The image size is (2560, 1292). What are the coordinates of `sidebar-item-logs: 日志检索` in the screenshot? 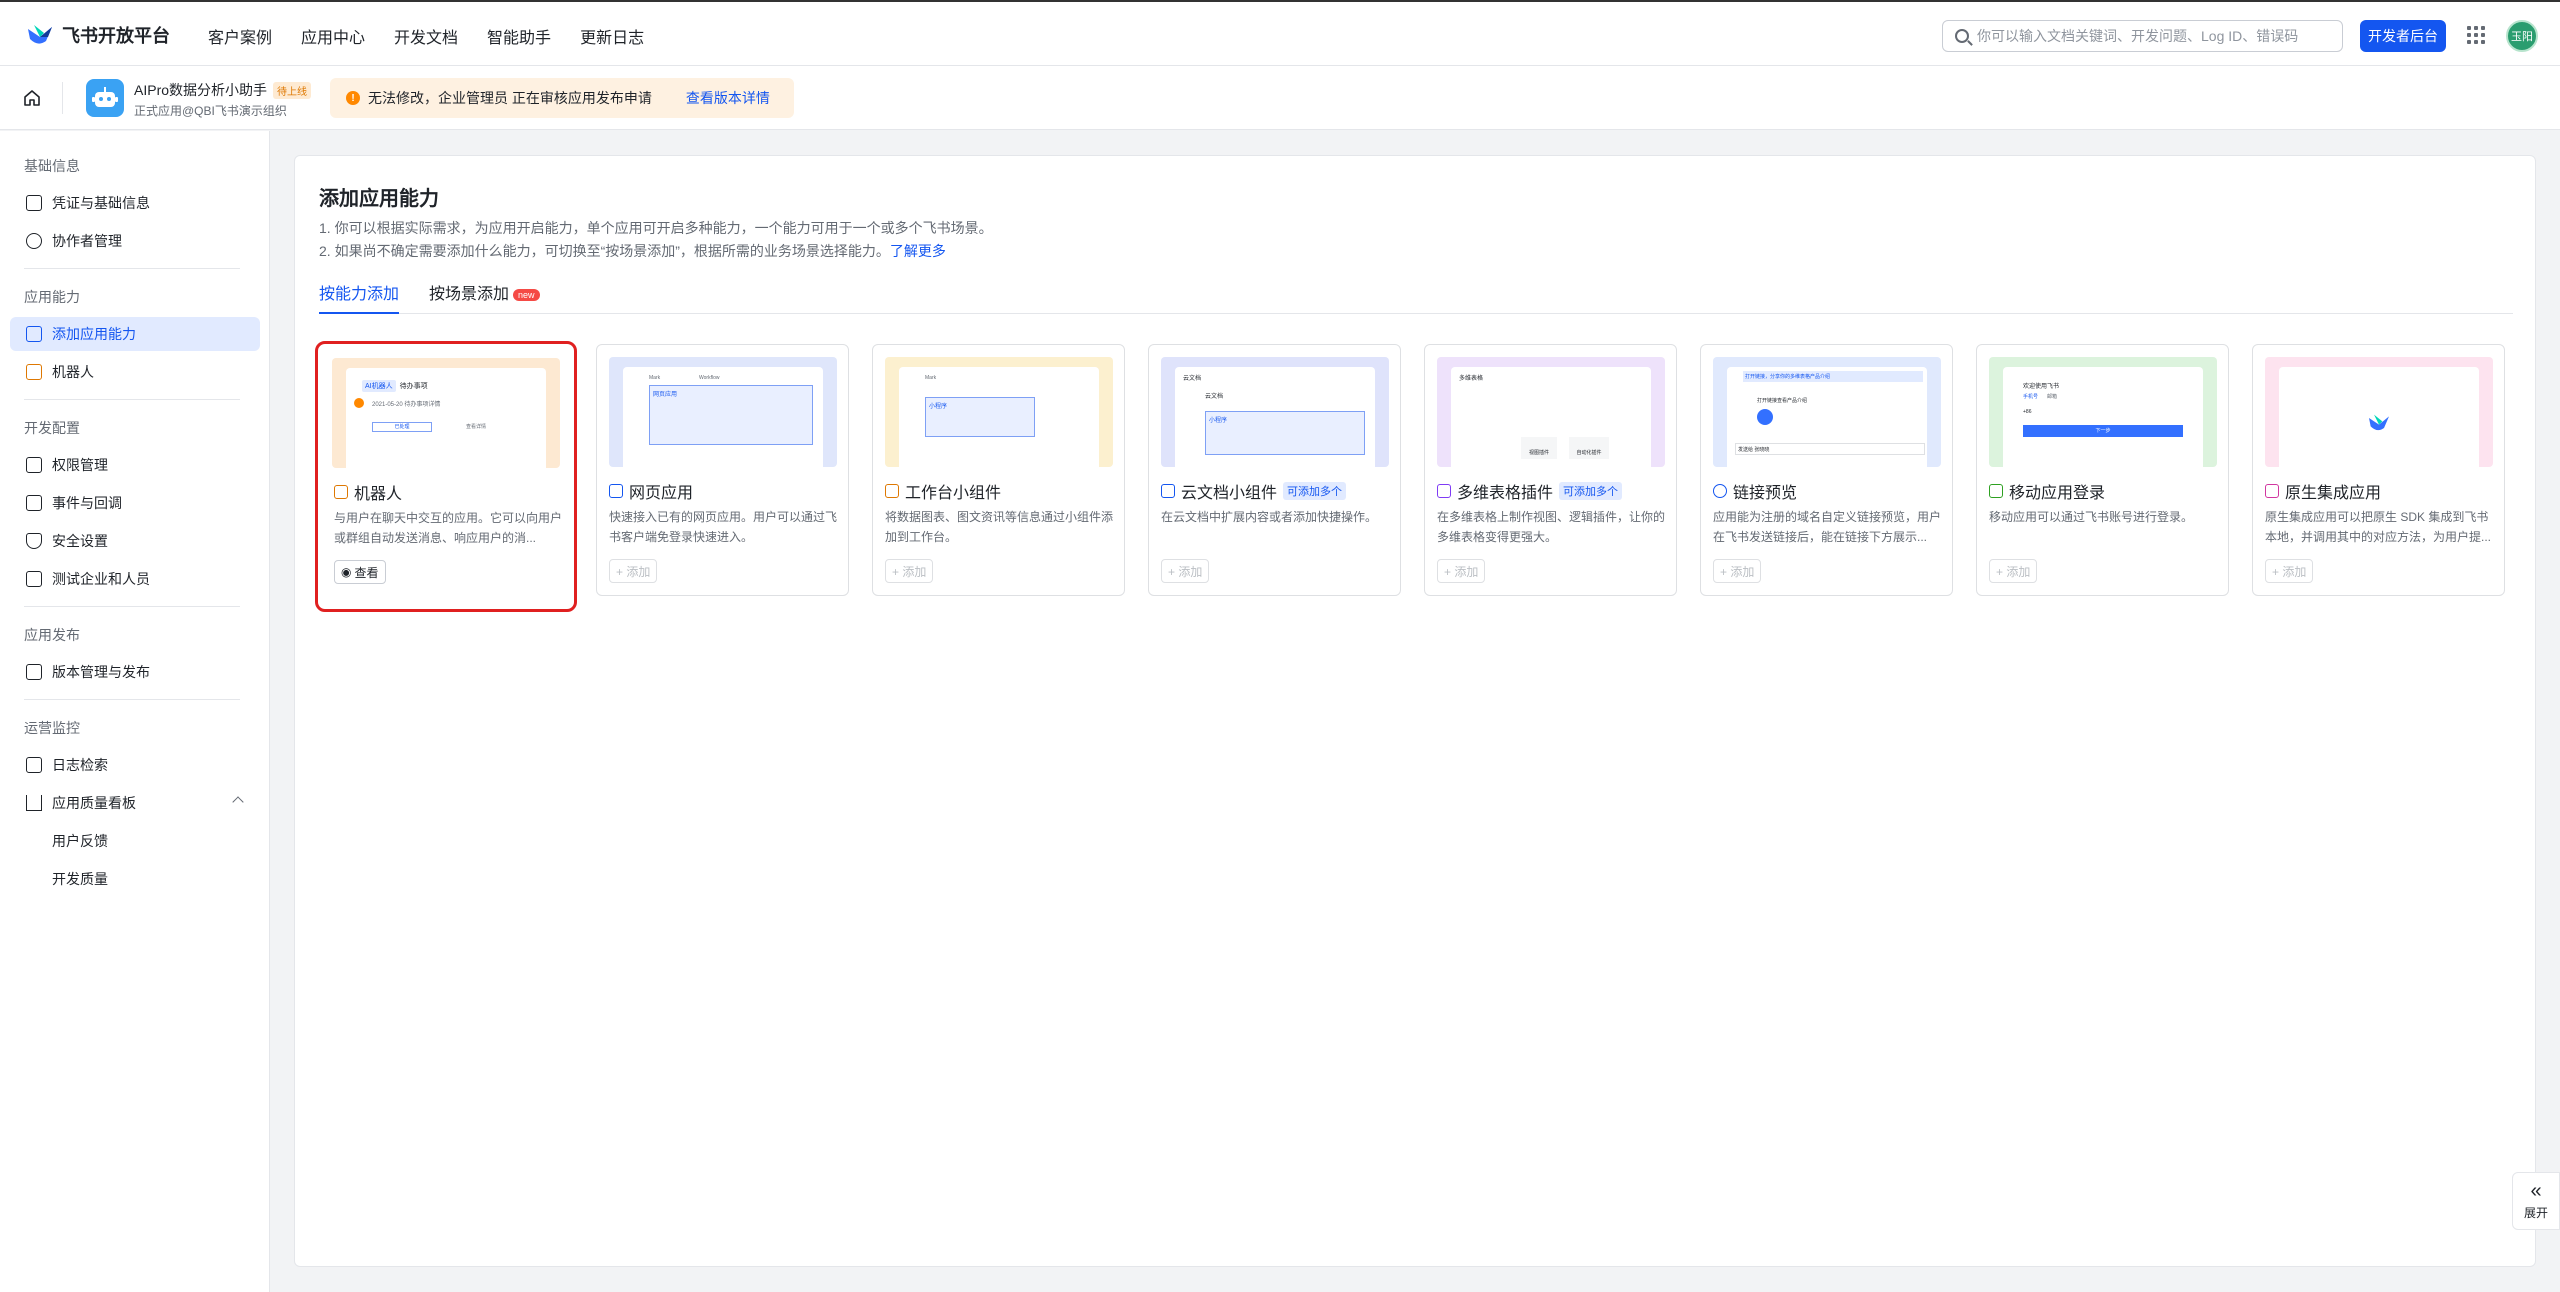 It's located at (135, 765).